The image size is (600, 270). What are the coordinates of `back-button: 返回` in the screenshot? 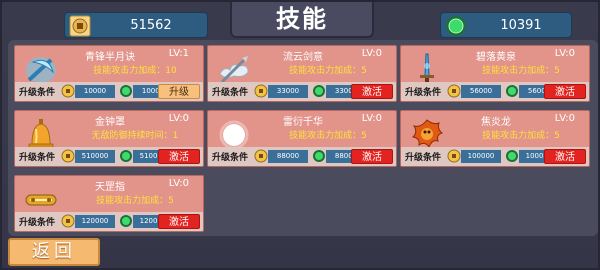 It's located at (54, 252).